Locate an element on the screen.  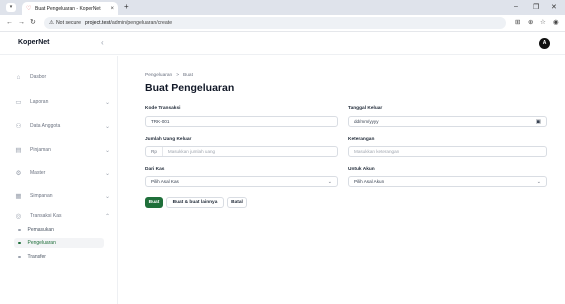
dari-kas-label: Dari Kas is located at coordinates (155, 169).